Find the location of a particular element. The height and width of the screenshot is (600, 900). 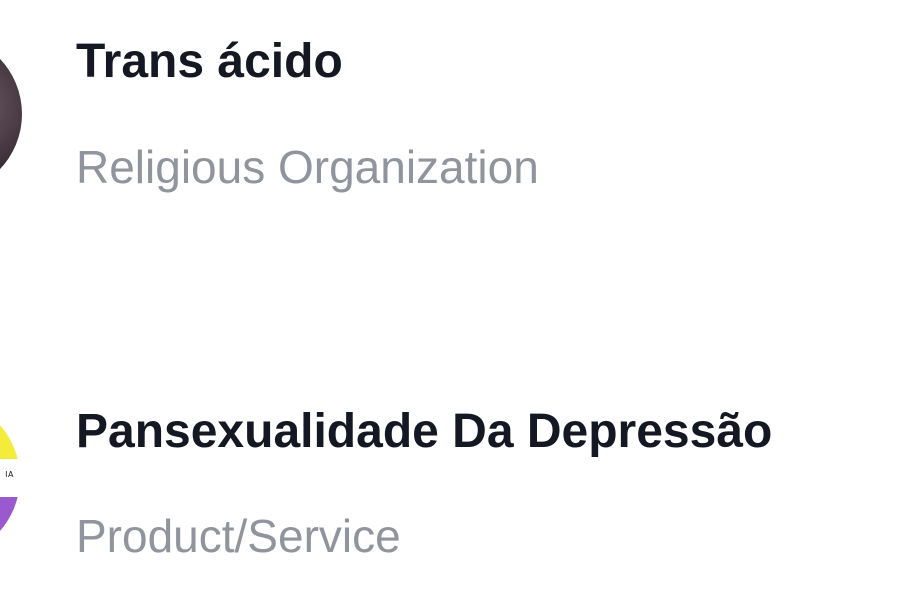

avatar: IA is located at coordinates (10, 478).